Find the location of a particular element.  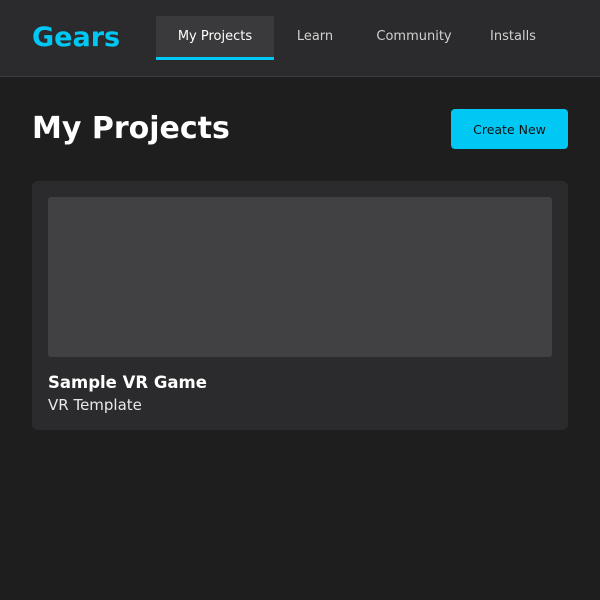

nav-tab-community: Community is located at coordinates (414, 38).